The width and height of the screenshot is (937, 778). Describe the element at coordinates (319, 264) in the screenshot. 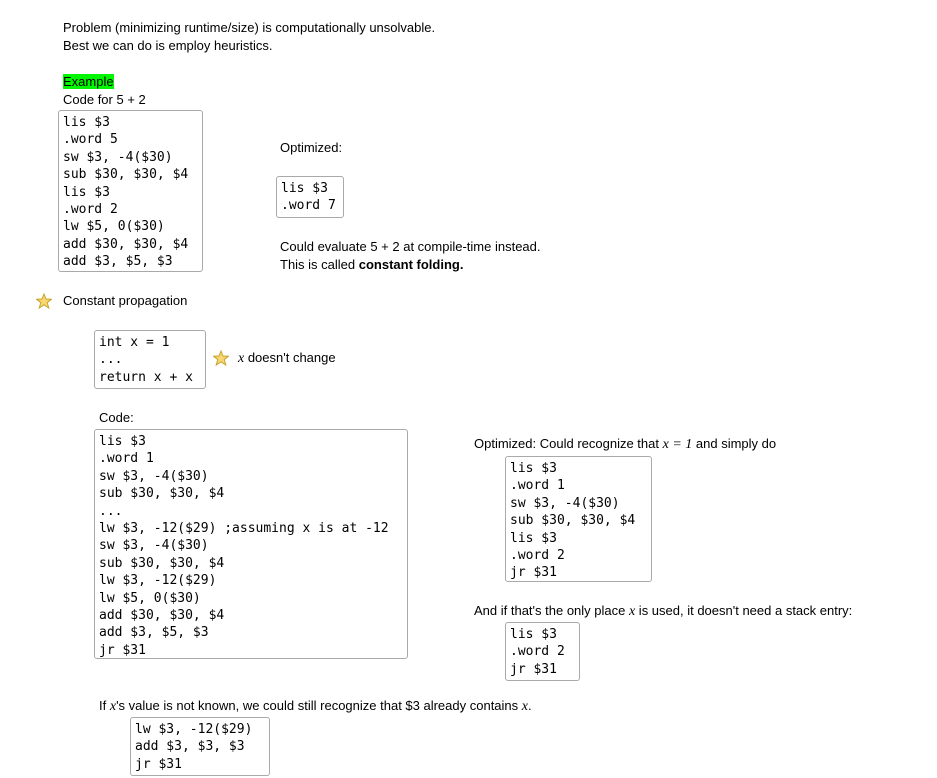

I see `folding-note-prefix: This is called` at that location.